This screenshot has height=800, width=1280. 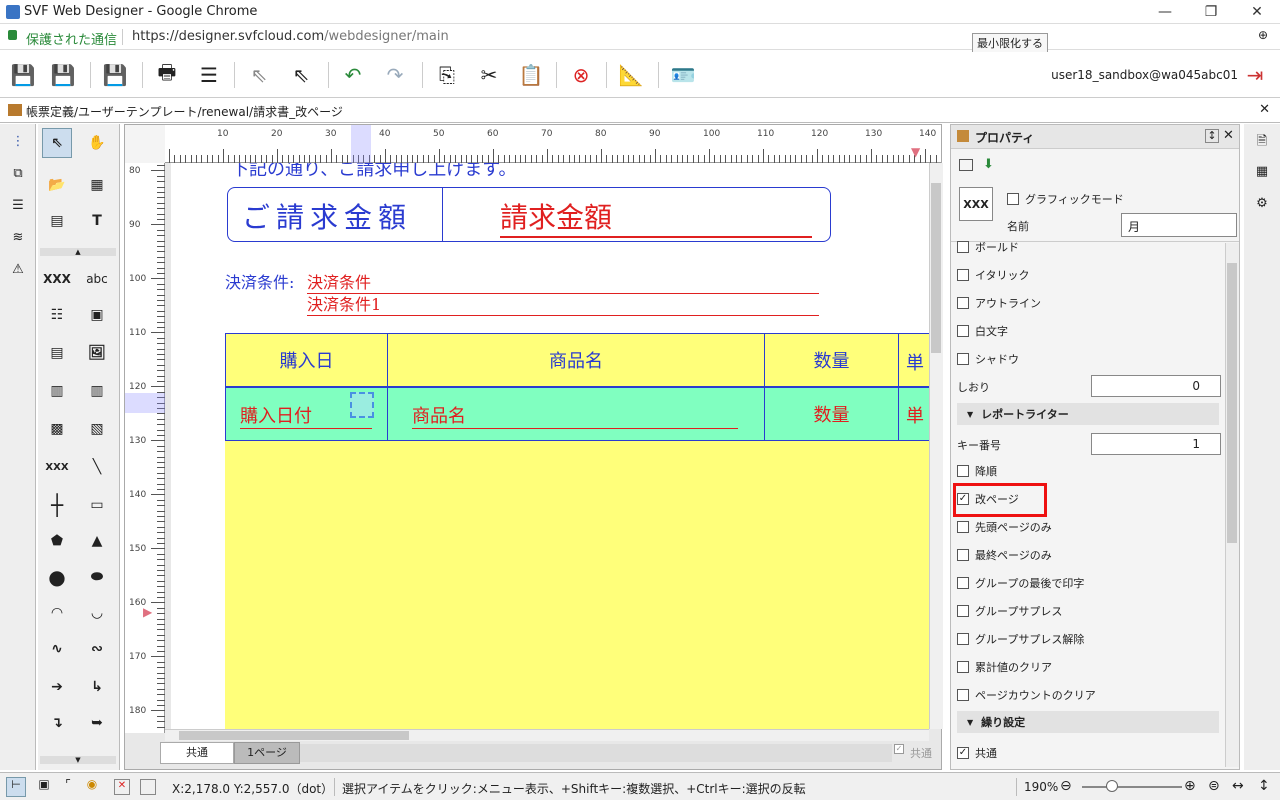 I want to click on graphic-mode-checkbox, so click(x=1013, y=199).